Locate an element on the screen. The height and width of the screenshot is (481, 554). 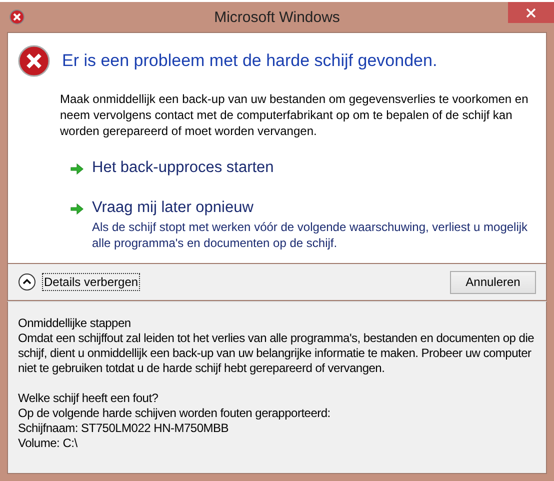
close-icon is located at coordinates (531, 13).